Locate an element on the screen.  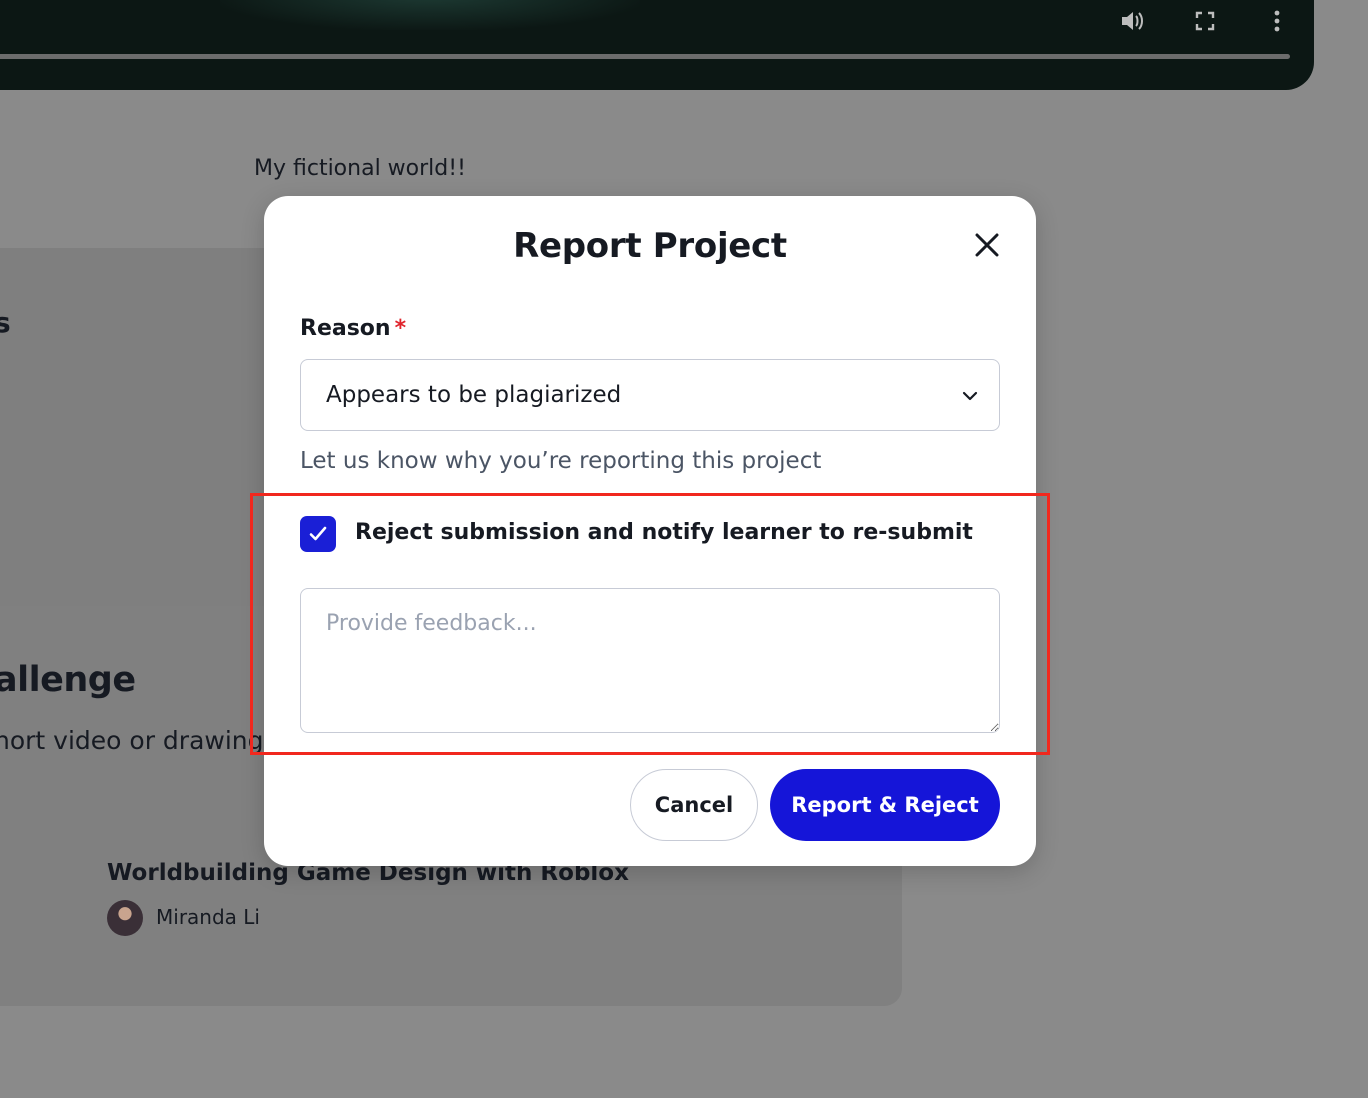
project-description: My fictional world!! is located at coordinates (360, 168).